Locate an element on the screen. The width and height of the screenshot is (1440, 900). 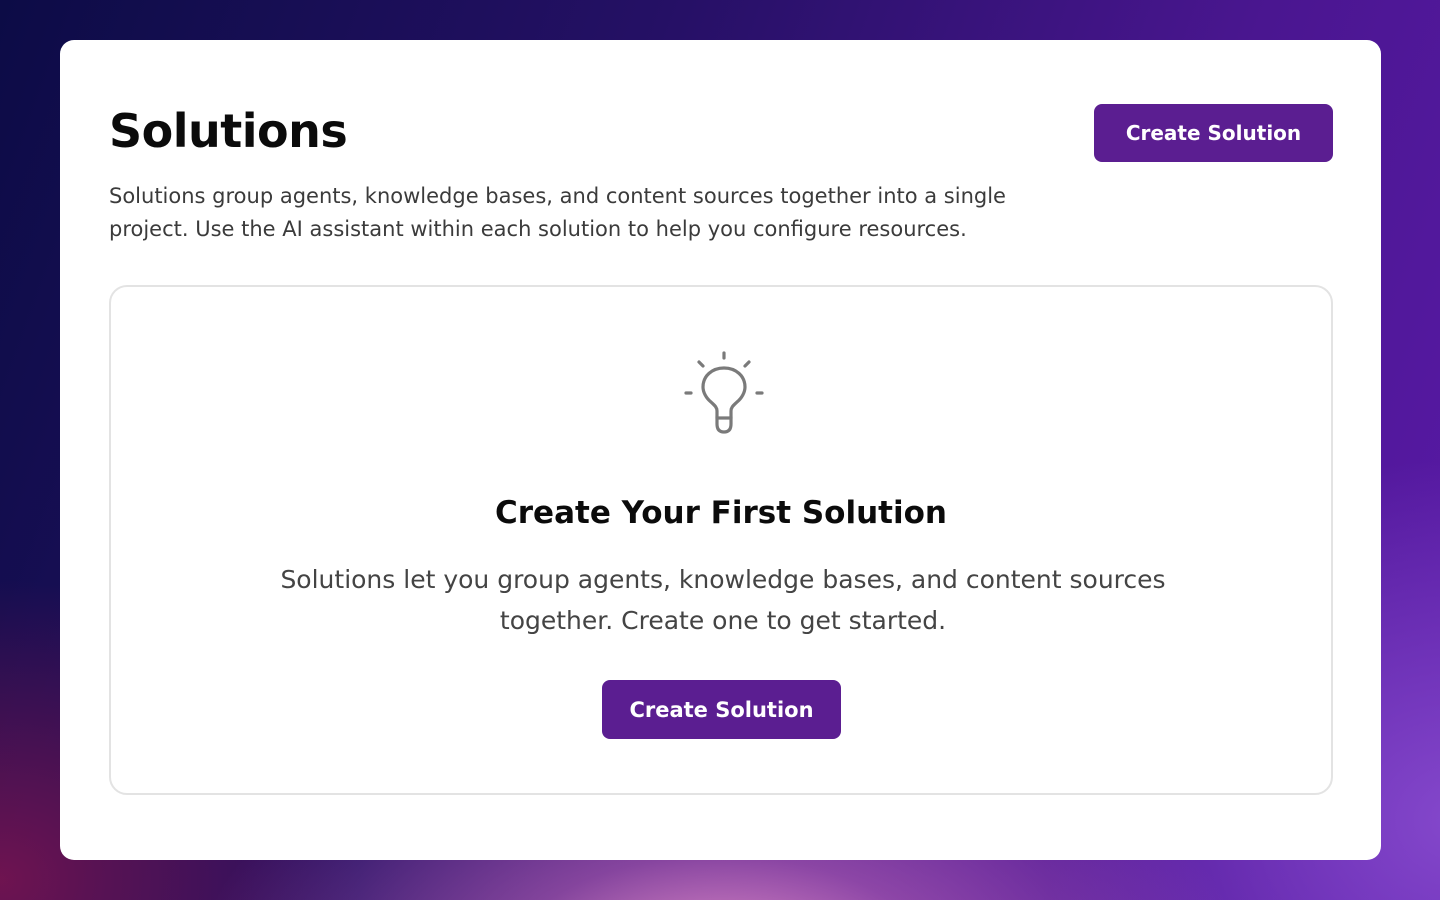
empty-state-title: Create Your First Solution is located at coordinates (721, 513).